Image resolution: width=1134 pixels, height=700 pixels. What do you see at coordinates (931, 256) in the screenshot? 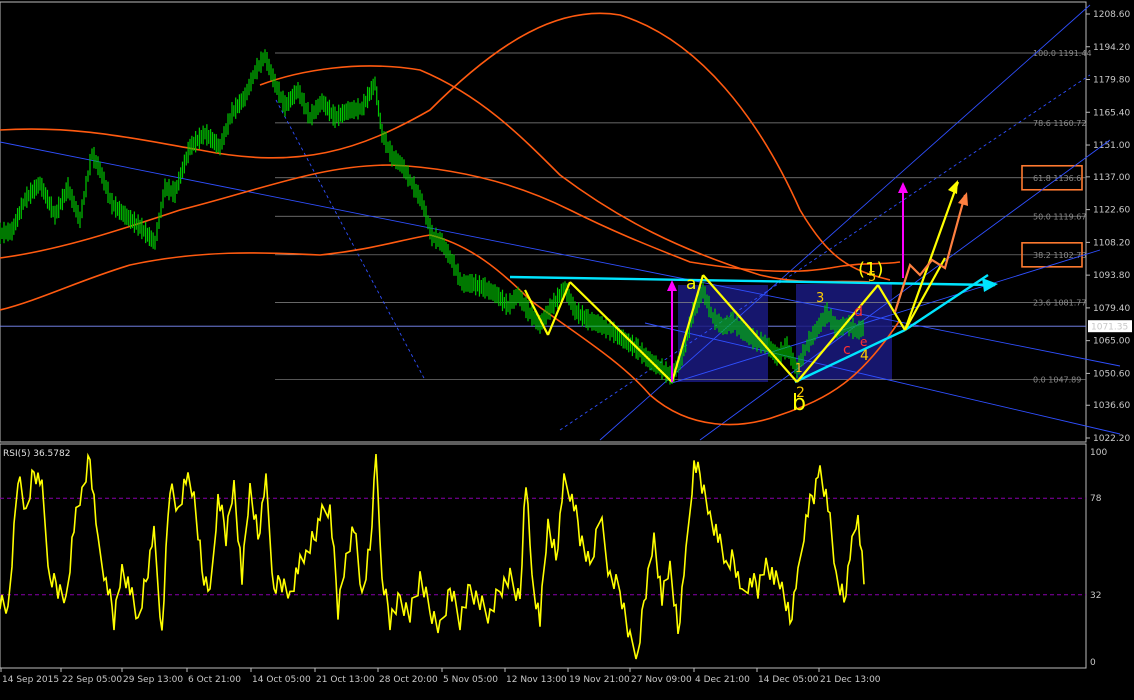
I see `wave-arrow` at bounding box center [931, 256].